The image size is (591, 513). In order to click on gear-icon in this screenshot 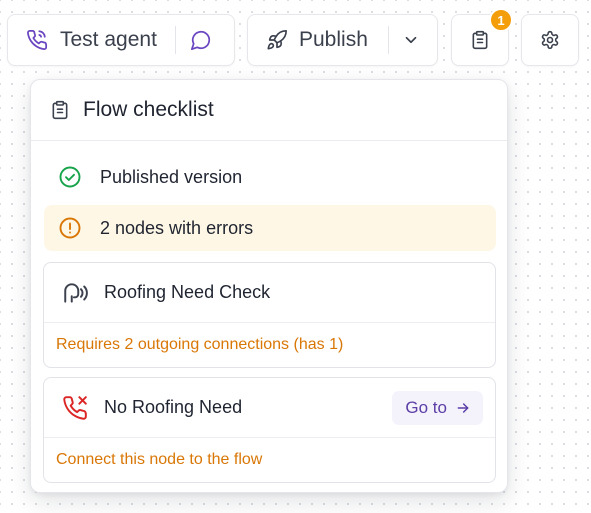, I will do `click(550, 40)`.